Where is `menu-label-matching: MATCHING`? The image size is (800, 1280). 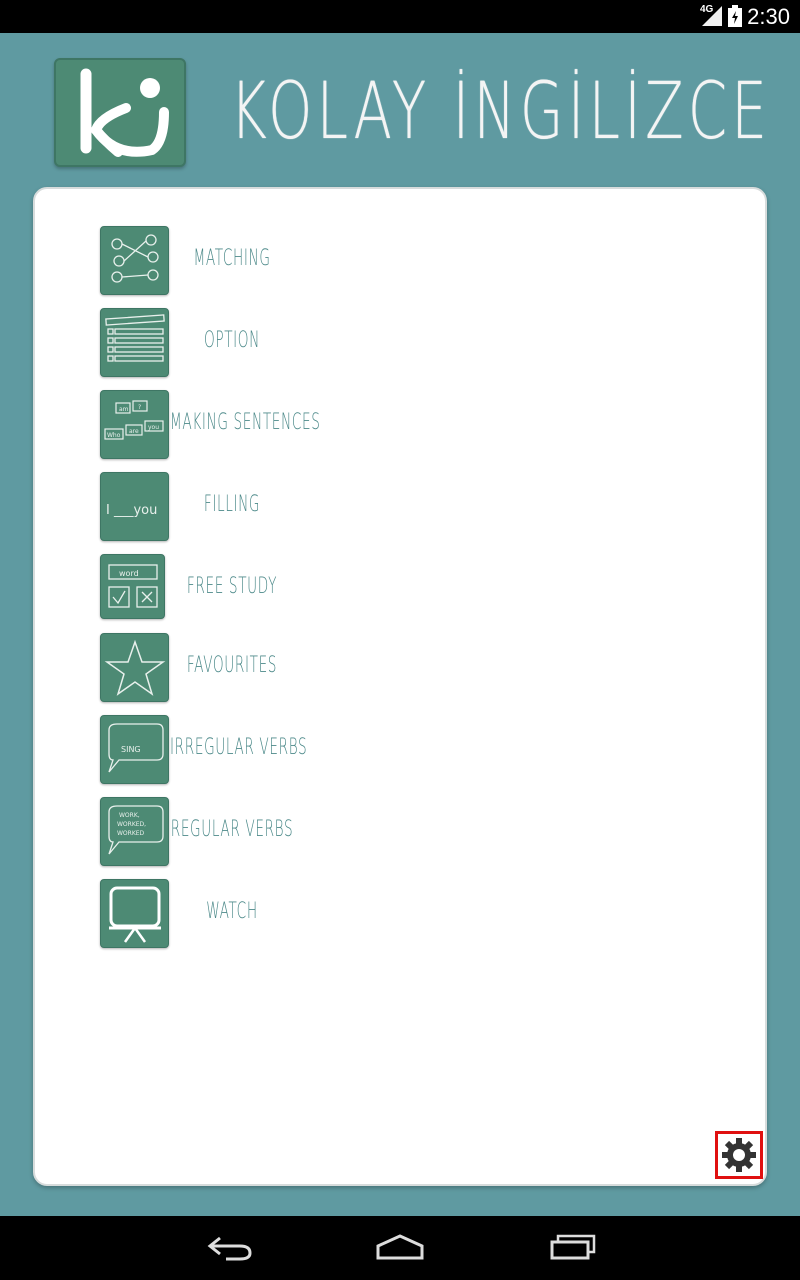 menu-label-matching: MATCHING is located at coordinates (232, 258).